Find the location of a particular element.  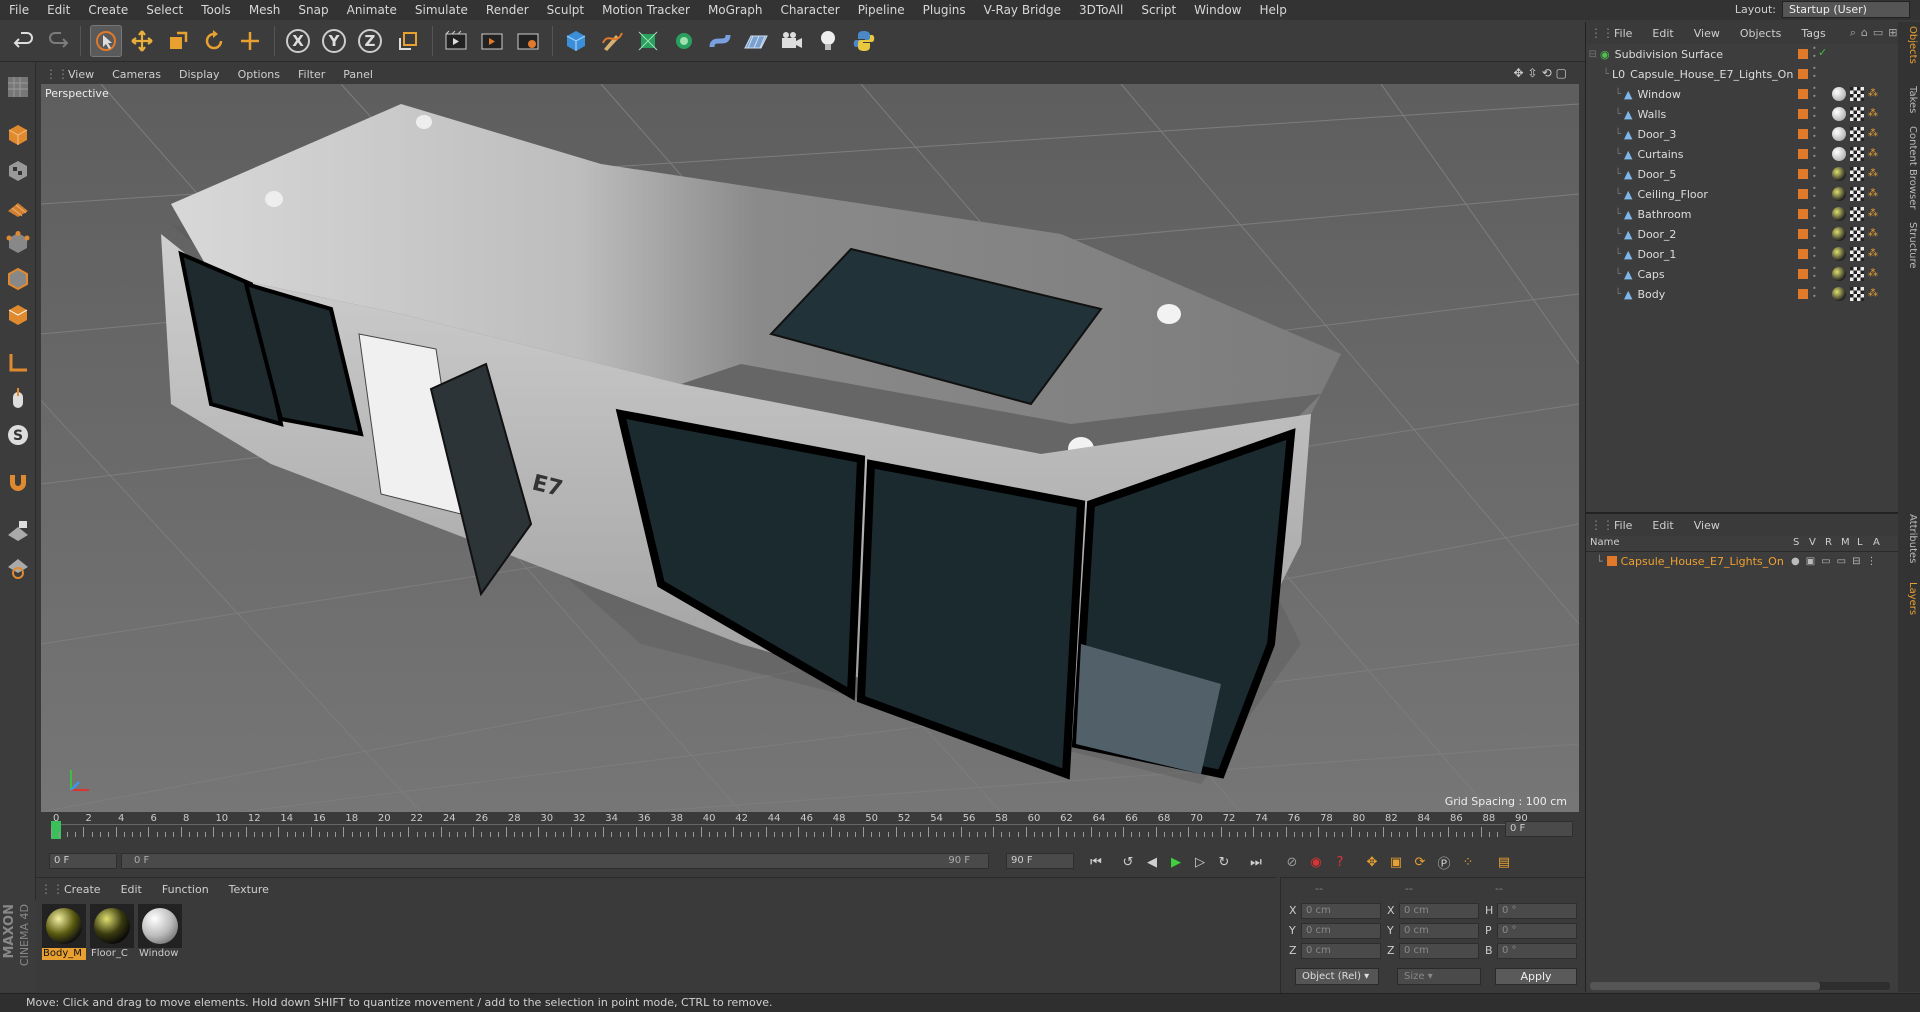

axis-mode-icon is located at coordinates (18, 363).